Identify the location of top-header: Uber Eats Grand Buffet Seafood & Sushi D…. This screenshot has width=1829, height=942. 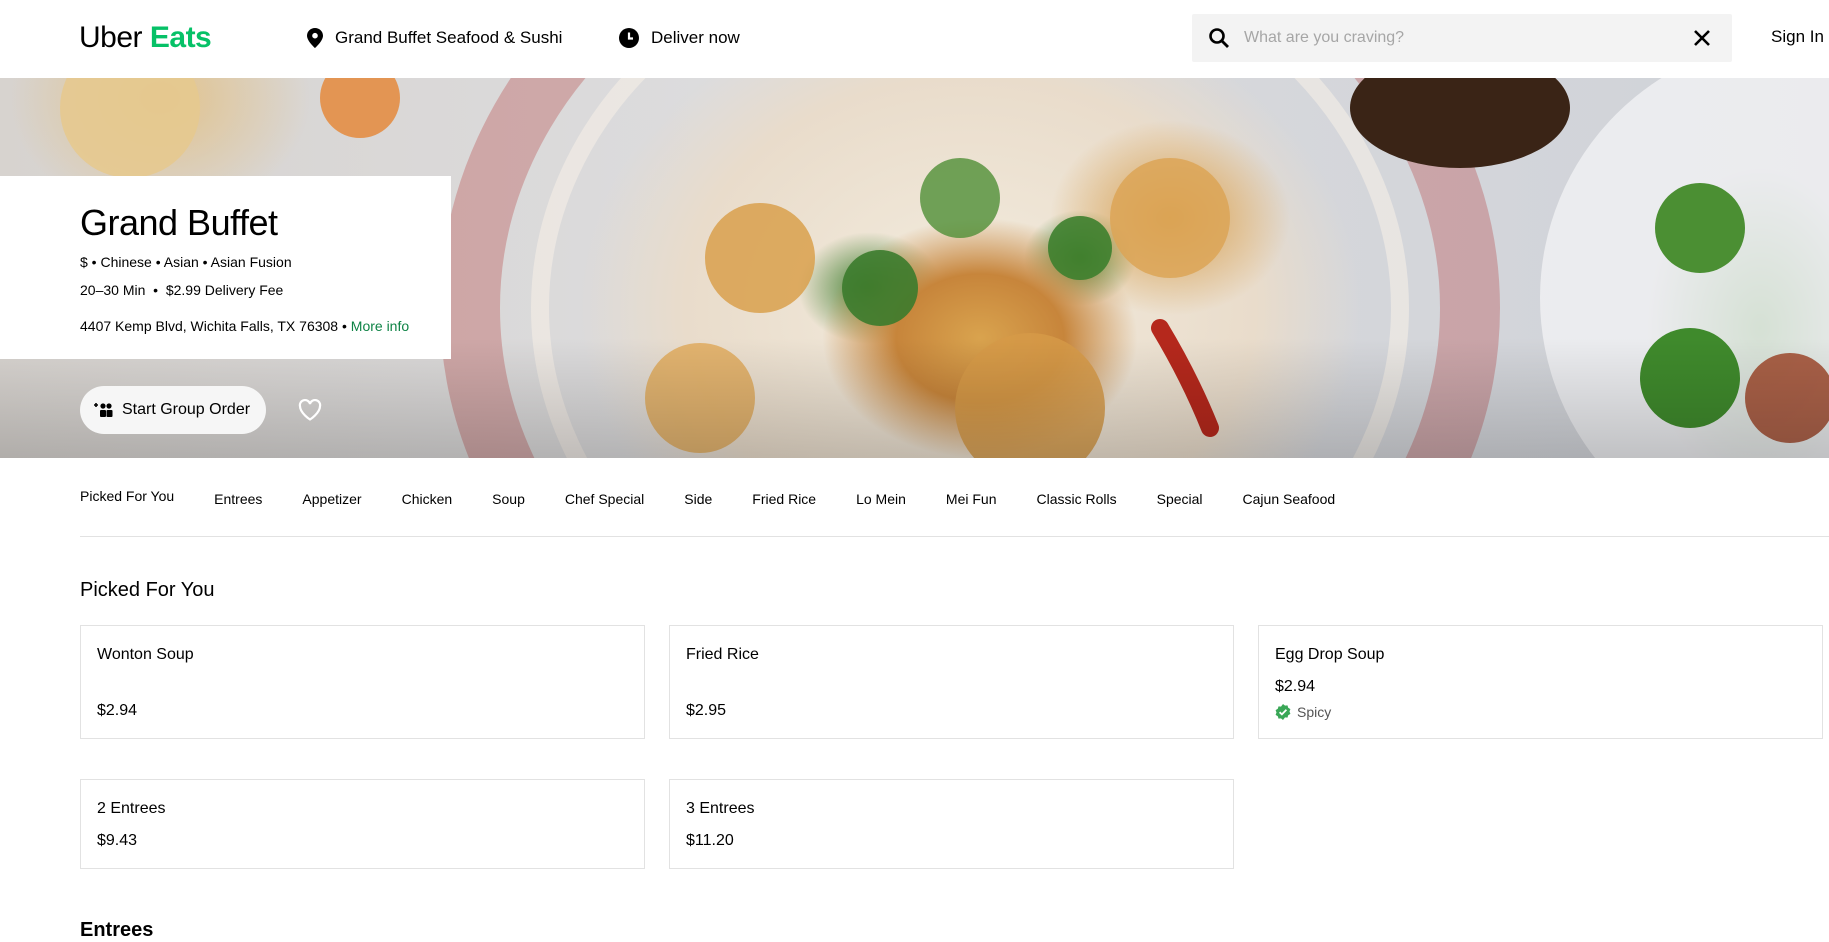
(914, 39).